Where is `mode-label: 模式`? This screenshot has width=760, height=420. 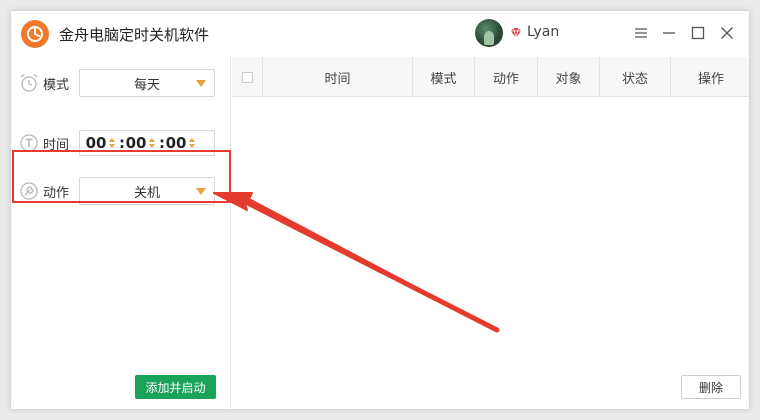 mode-label: 模式 is located at coordinates (56, 85).